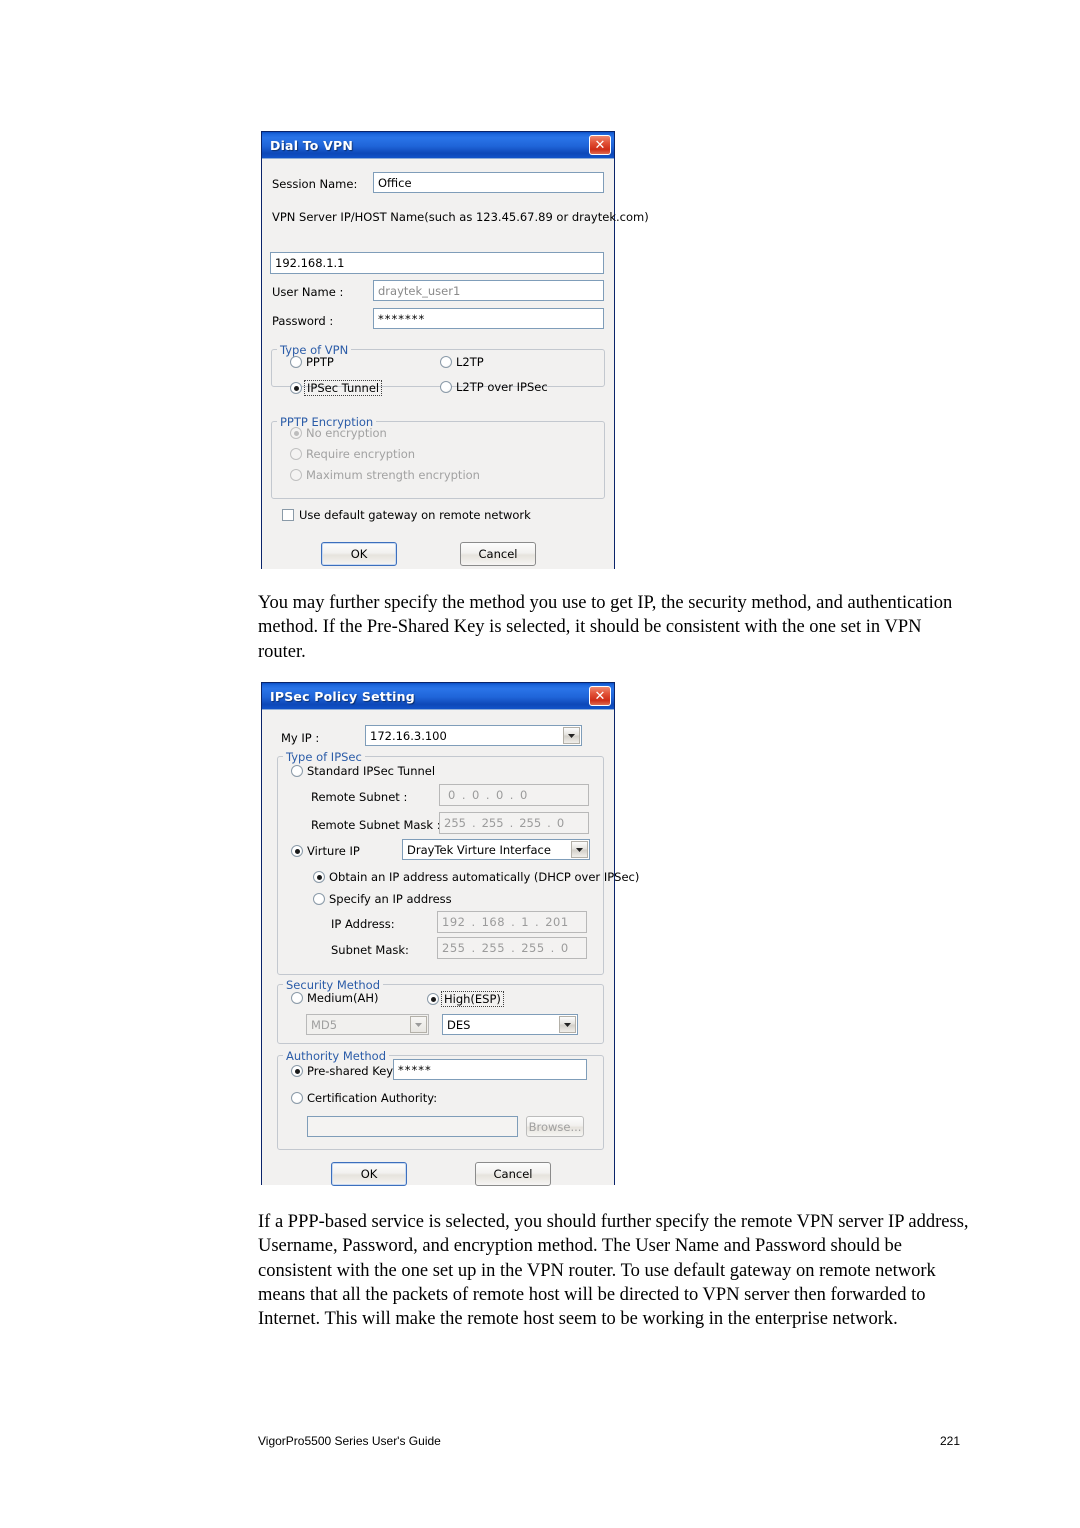  Describe the element at coordinates (479, 849) in the screenshot. I see `virture-ip-value: DrayTek Virture Interface` at that location.